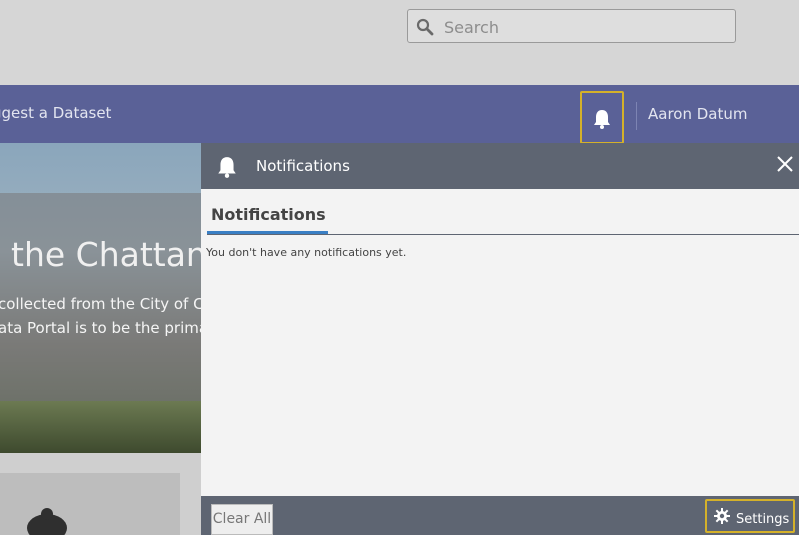 This screenshot has height=535, width=799. I want to click on nav-divider, so click(636, 116).